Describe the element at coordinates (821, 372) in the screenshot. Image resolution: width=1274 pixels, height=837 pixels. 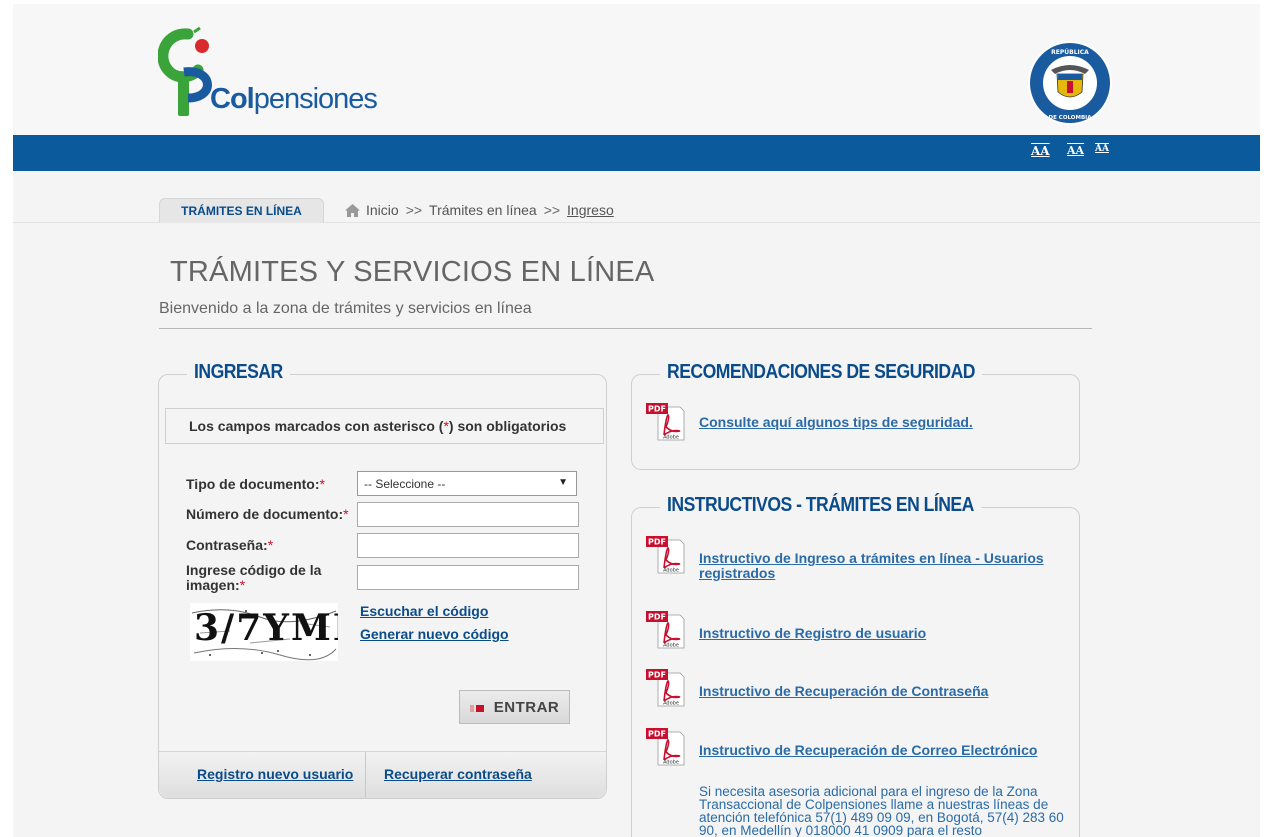
I see `security-legend: RECOMENDACIONES DE SEGURIDAD` at that location.